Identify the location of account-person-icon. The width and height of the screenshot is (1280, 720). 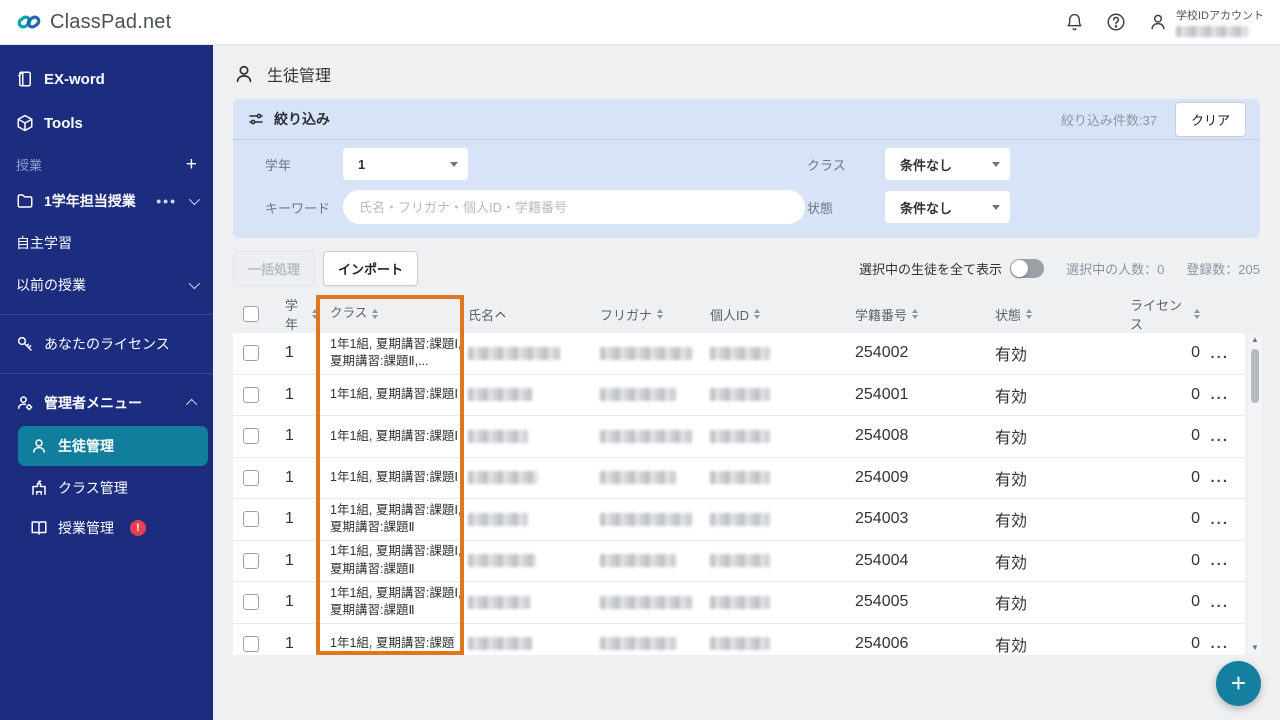
(1158, 22).